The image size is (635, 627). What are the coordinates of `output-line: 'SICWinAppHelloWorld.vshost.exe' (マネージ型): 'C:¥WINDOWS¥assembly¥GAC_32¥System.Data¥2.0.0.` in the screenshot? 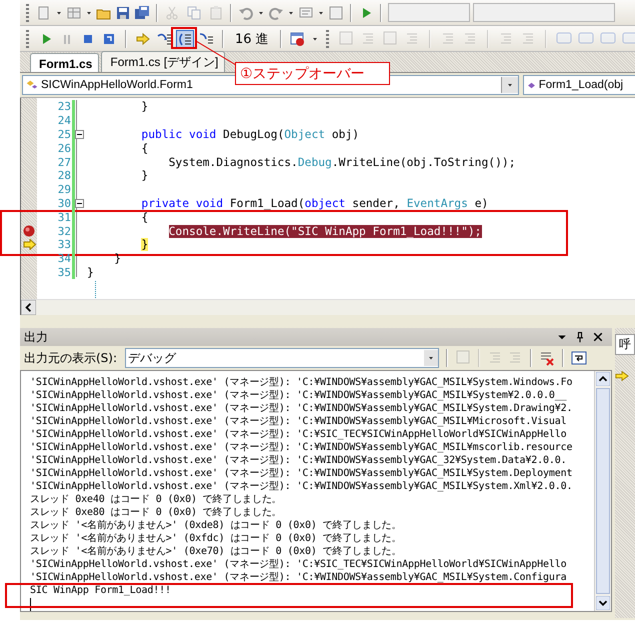 It's located at (299, 460).